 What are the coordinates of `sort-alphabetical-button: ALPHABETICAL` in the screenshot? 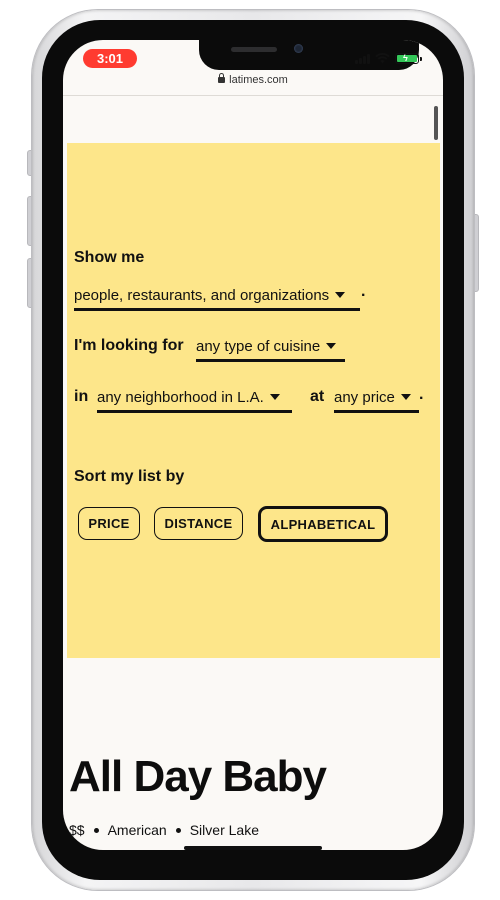 It's located at (323, 524).